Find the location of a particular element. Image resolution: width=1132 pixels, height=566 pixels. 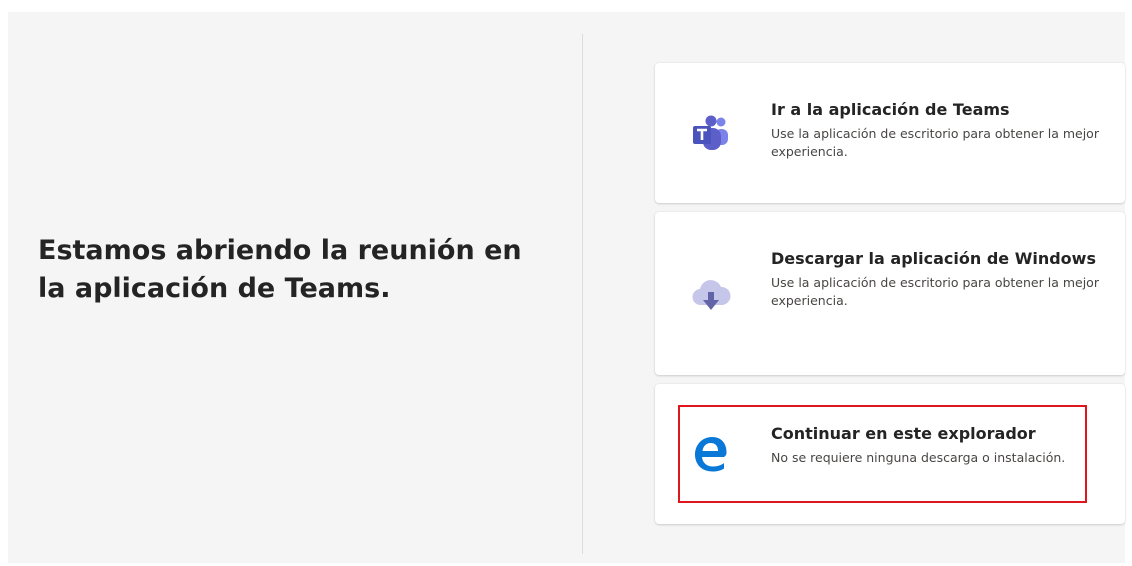

cloud-download-icon is located at coordinates (711, 296).